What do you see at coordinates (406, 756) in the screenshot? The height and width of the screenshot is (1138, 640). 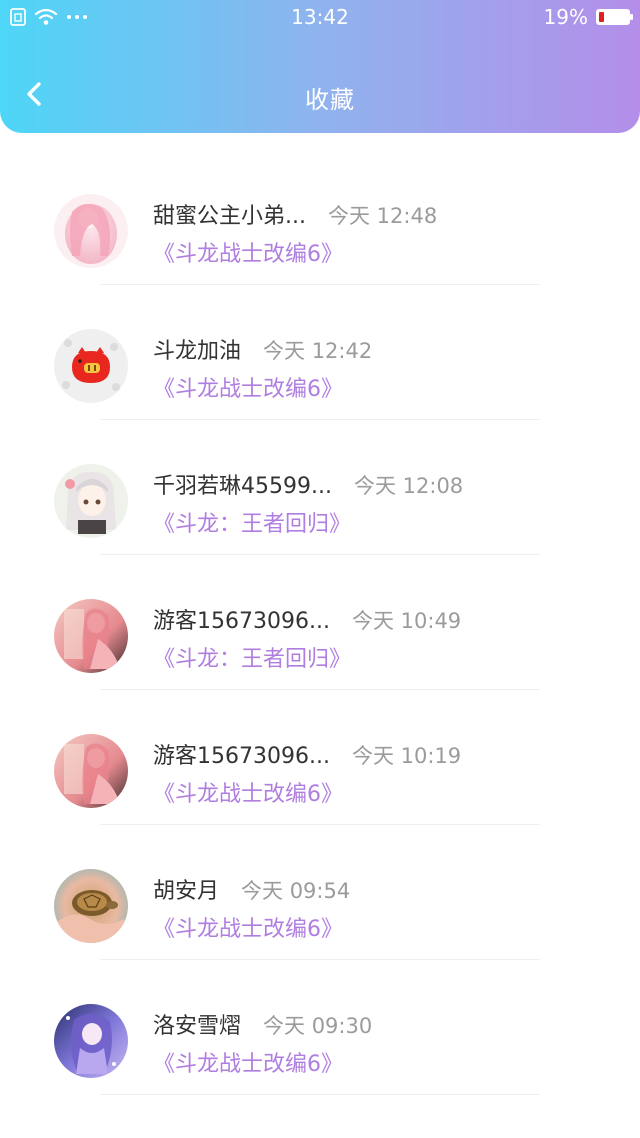 I see `item-time: 今天 10:19` at bounding box center [406, 756].